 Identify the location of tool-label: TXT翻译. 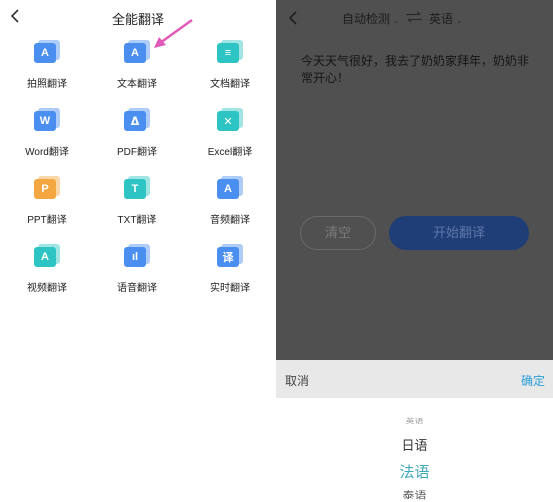
(137, 220).